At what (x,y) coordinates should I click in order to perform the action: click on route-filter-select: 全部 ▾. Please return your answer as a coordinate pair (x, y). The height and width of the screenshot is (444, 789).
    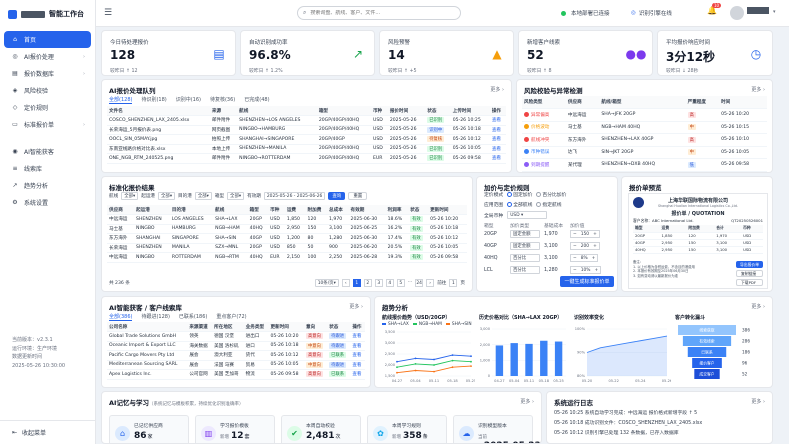
    Looking at the image, I should click on (130, 196).